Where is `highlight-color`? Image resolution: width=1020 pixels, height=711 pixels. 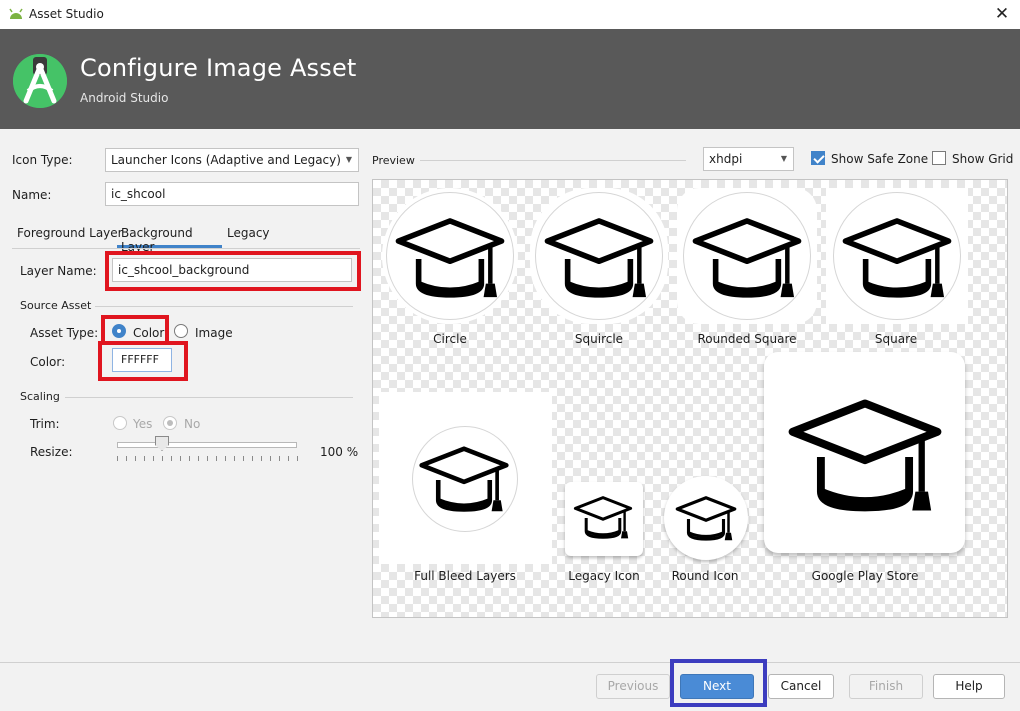 highlight-color is located at coordinates (143, 361).